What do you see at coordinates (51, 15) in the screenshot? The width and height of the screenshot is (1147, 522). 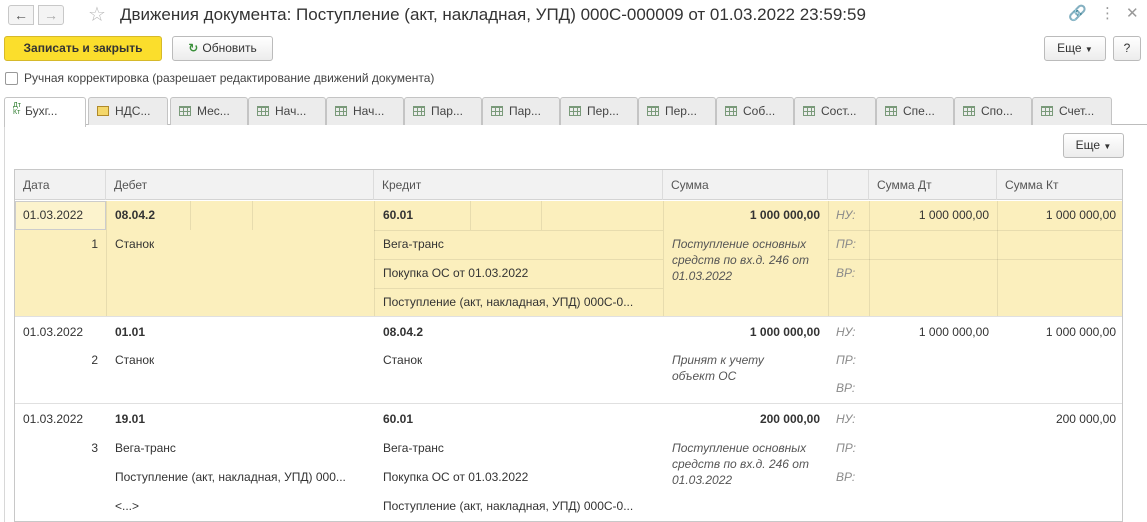 I see `forward-arrow-icon: →` at bounding box center [51, 15].